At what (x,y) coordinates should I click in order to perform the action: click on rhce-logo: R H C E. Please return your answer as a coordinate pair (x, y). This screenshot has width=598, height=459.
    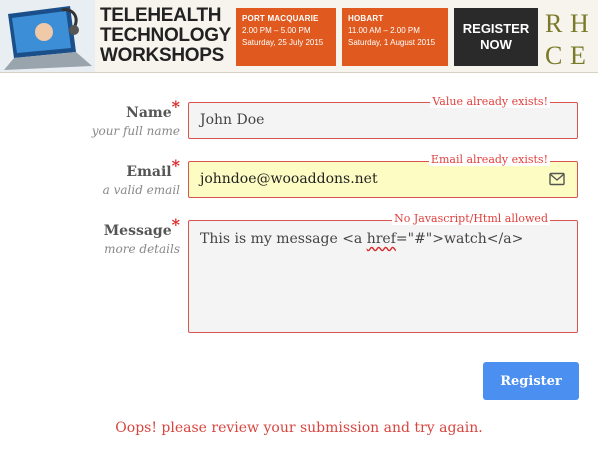
    Looking at the image, I should click on (567, 38).